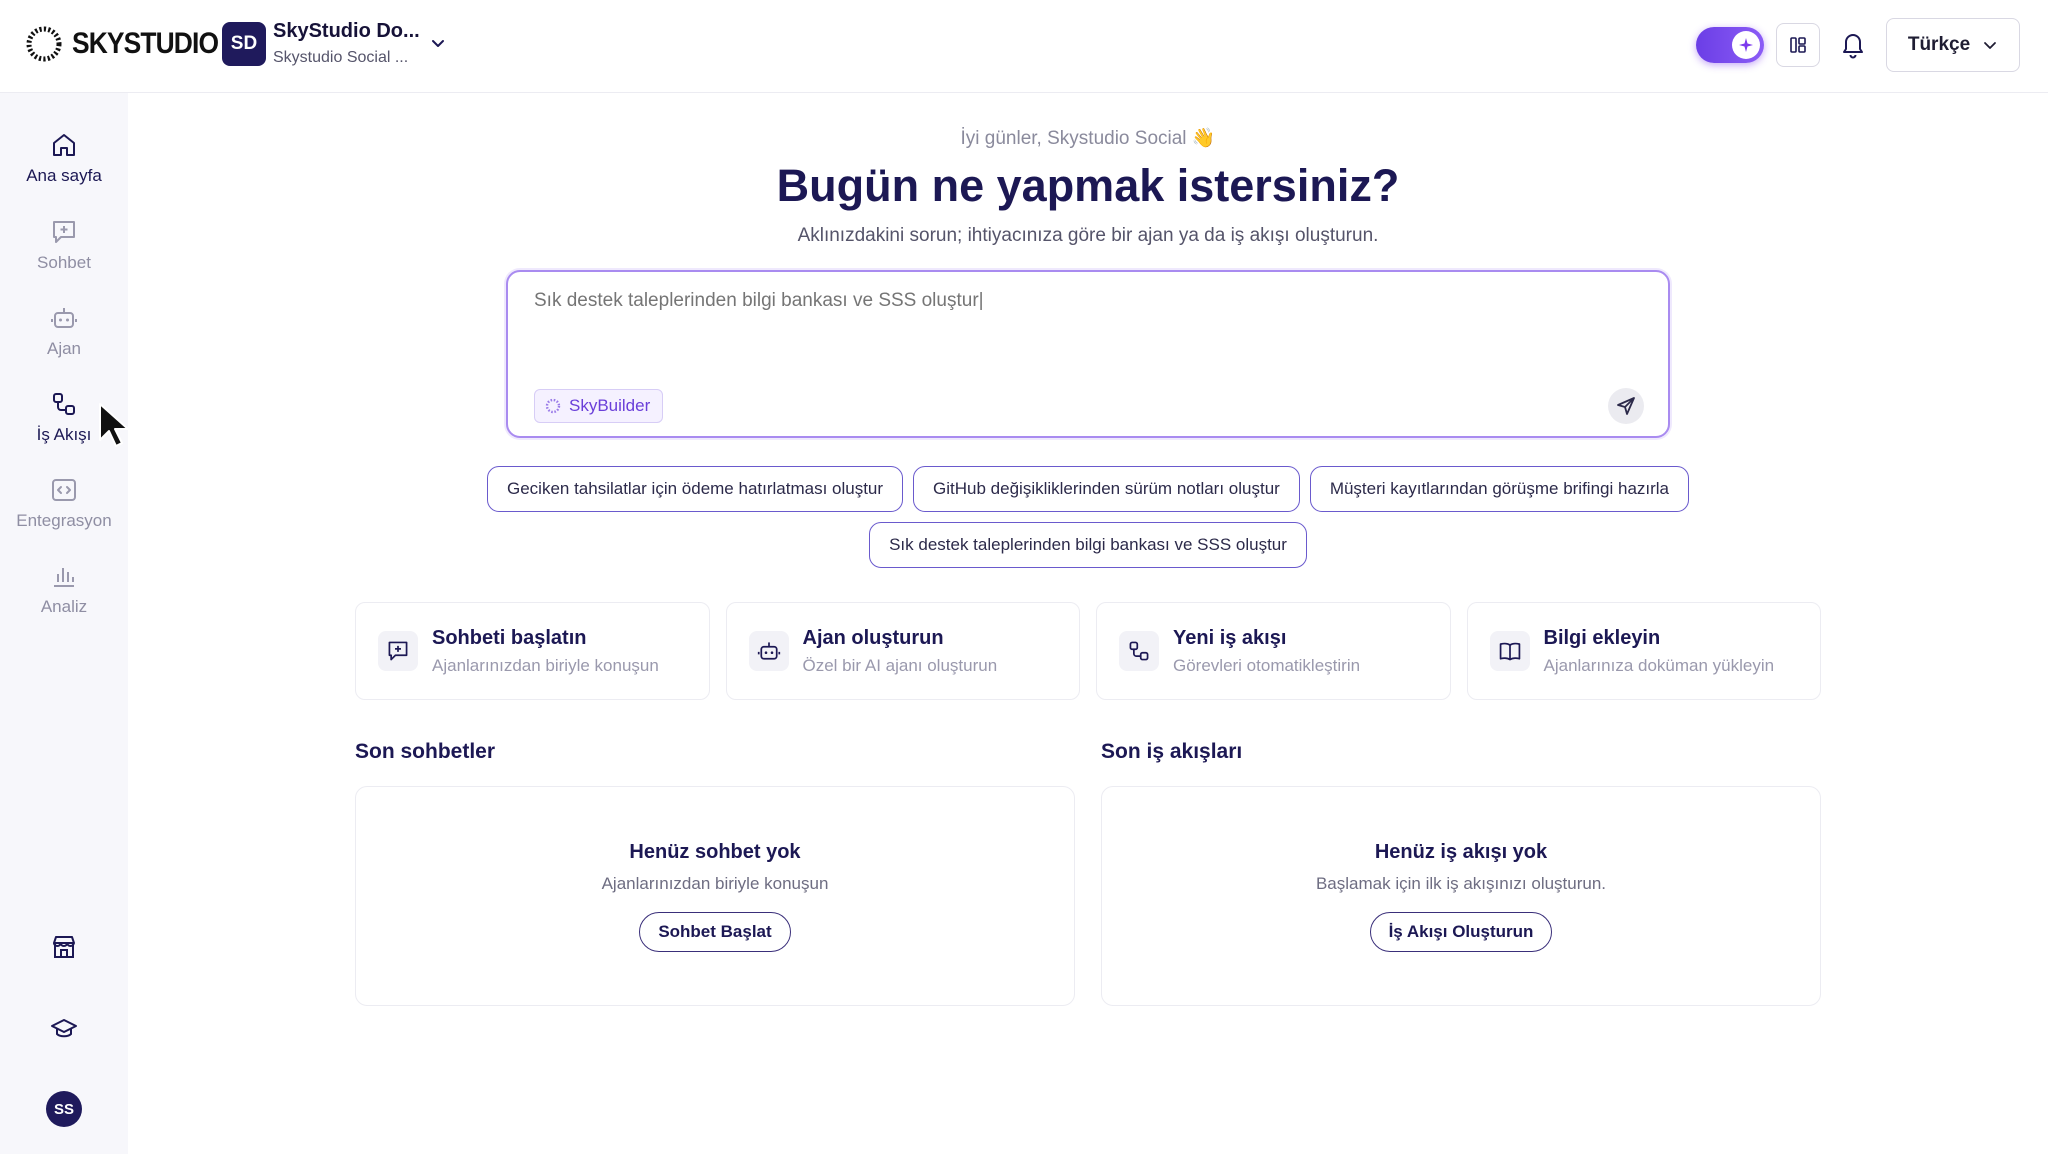 This screenshot has width=2048, height=1154. I want to click on workspace-avatar: SD, so click(244, 44).